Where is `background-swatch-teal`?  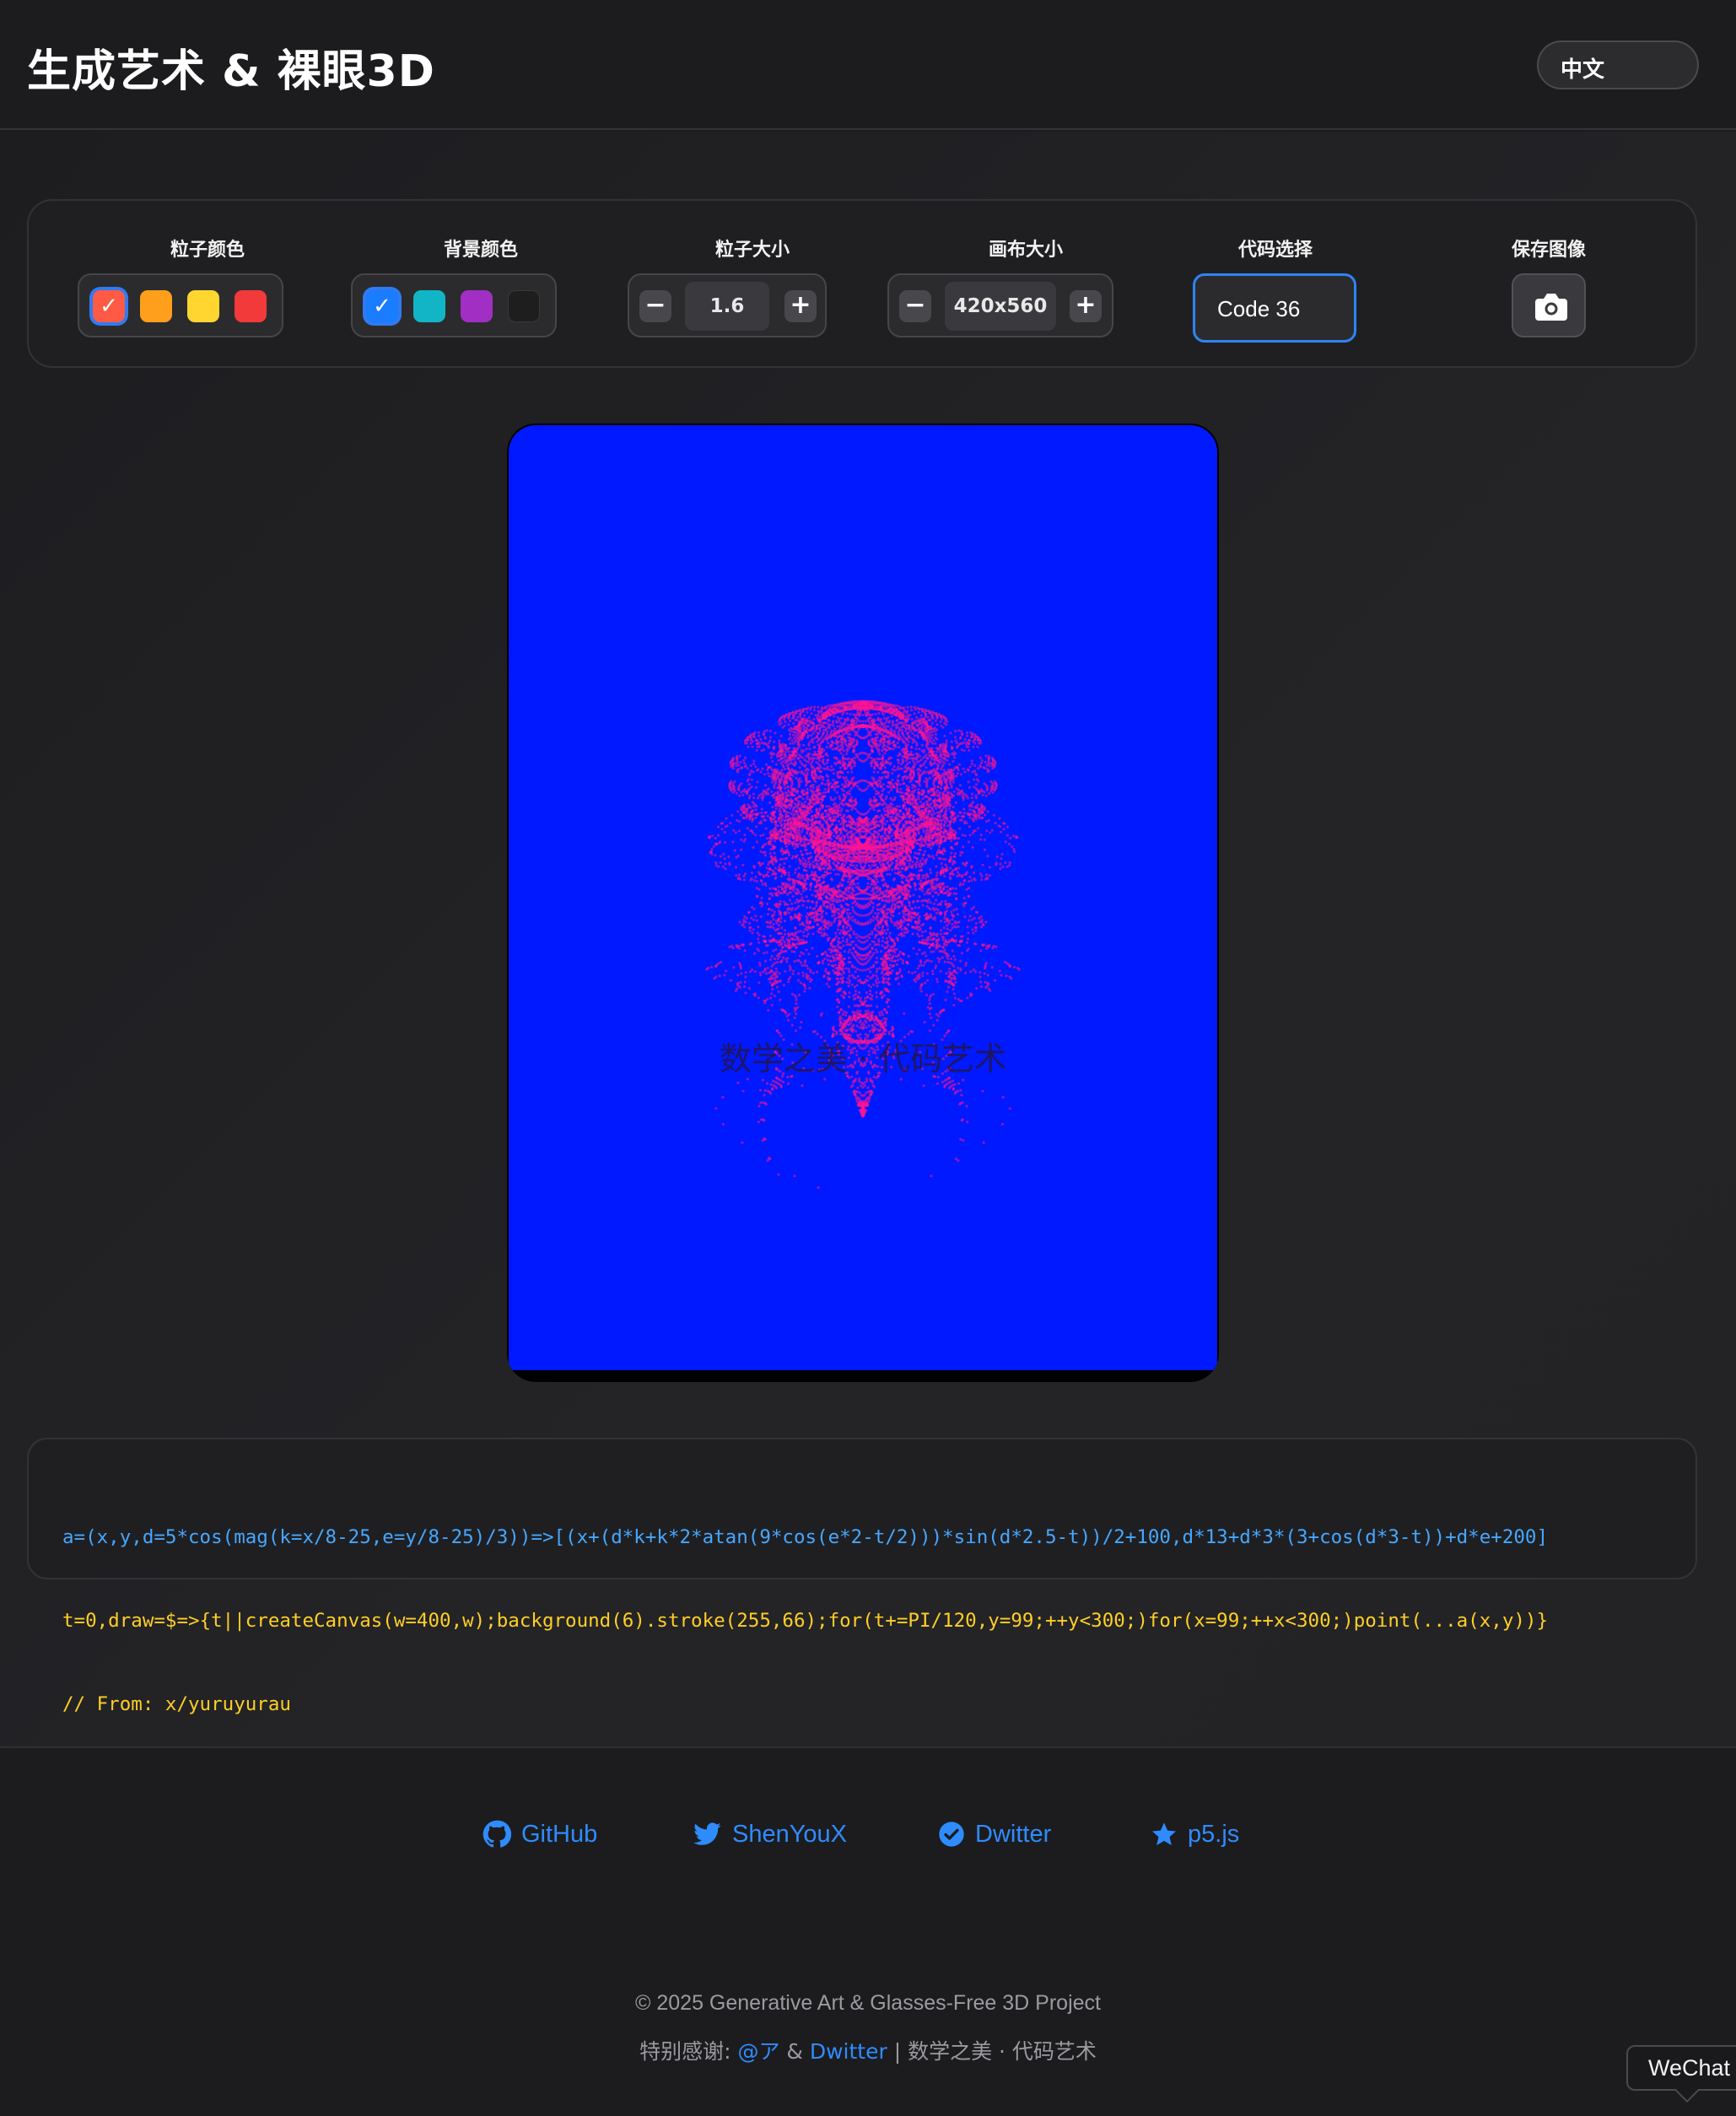
background-swatch-teal is located at coordinates (429, 306).